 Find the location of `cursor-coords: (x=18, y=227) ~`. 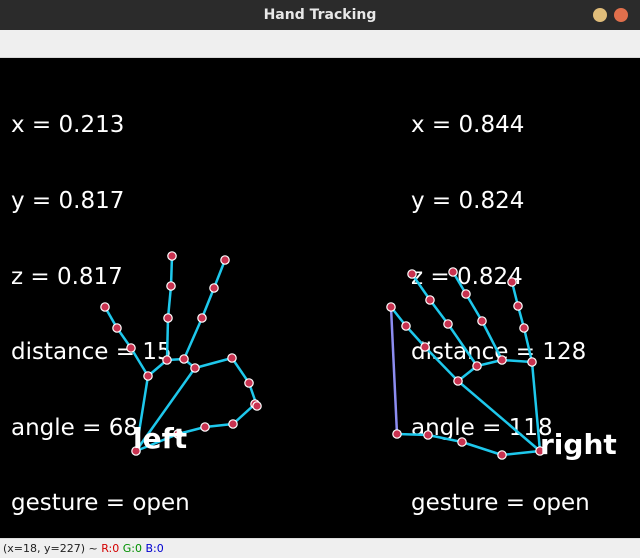

cursor-coords: (x=18, y=227) ~ is located at coordinates (52, 548).